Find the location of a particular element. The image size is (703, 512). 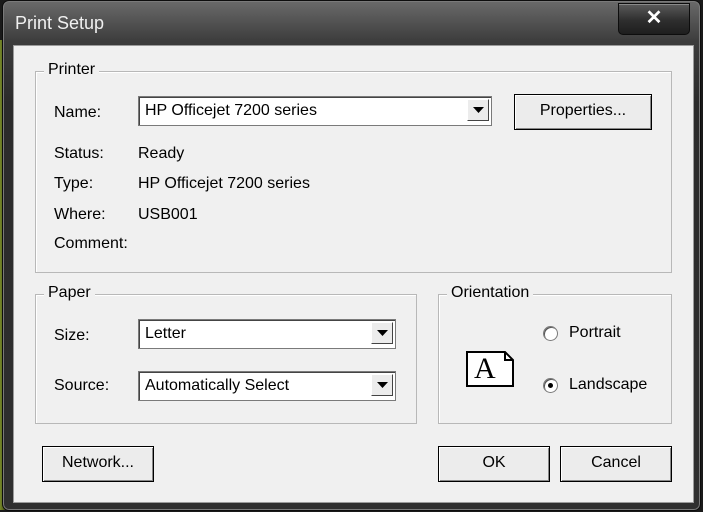

orientation-group-label: Orientation is located at coordinates (490, 293).